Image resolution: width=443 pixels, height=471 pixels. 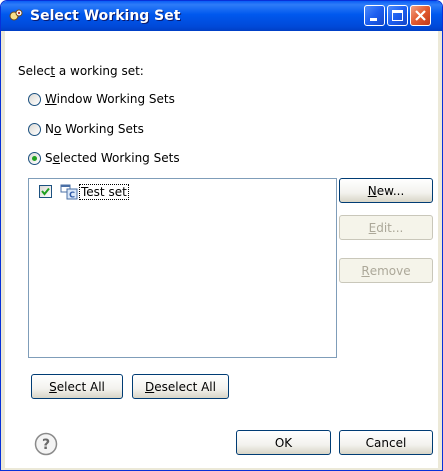 I want to click on close-icon, so click(x=420, y=15).